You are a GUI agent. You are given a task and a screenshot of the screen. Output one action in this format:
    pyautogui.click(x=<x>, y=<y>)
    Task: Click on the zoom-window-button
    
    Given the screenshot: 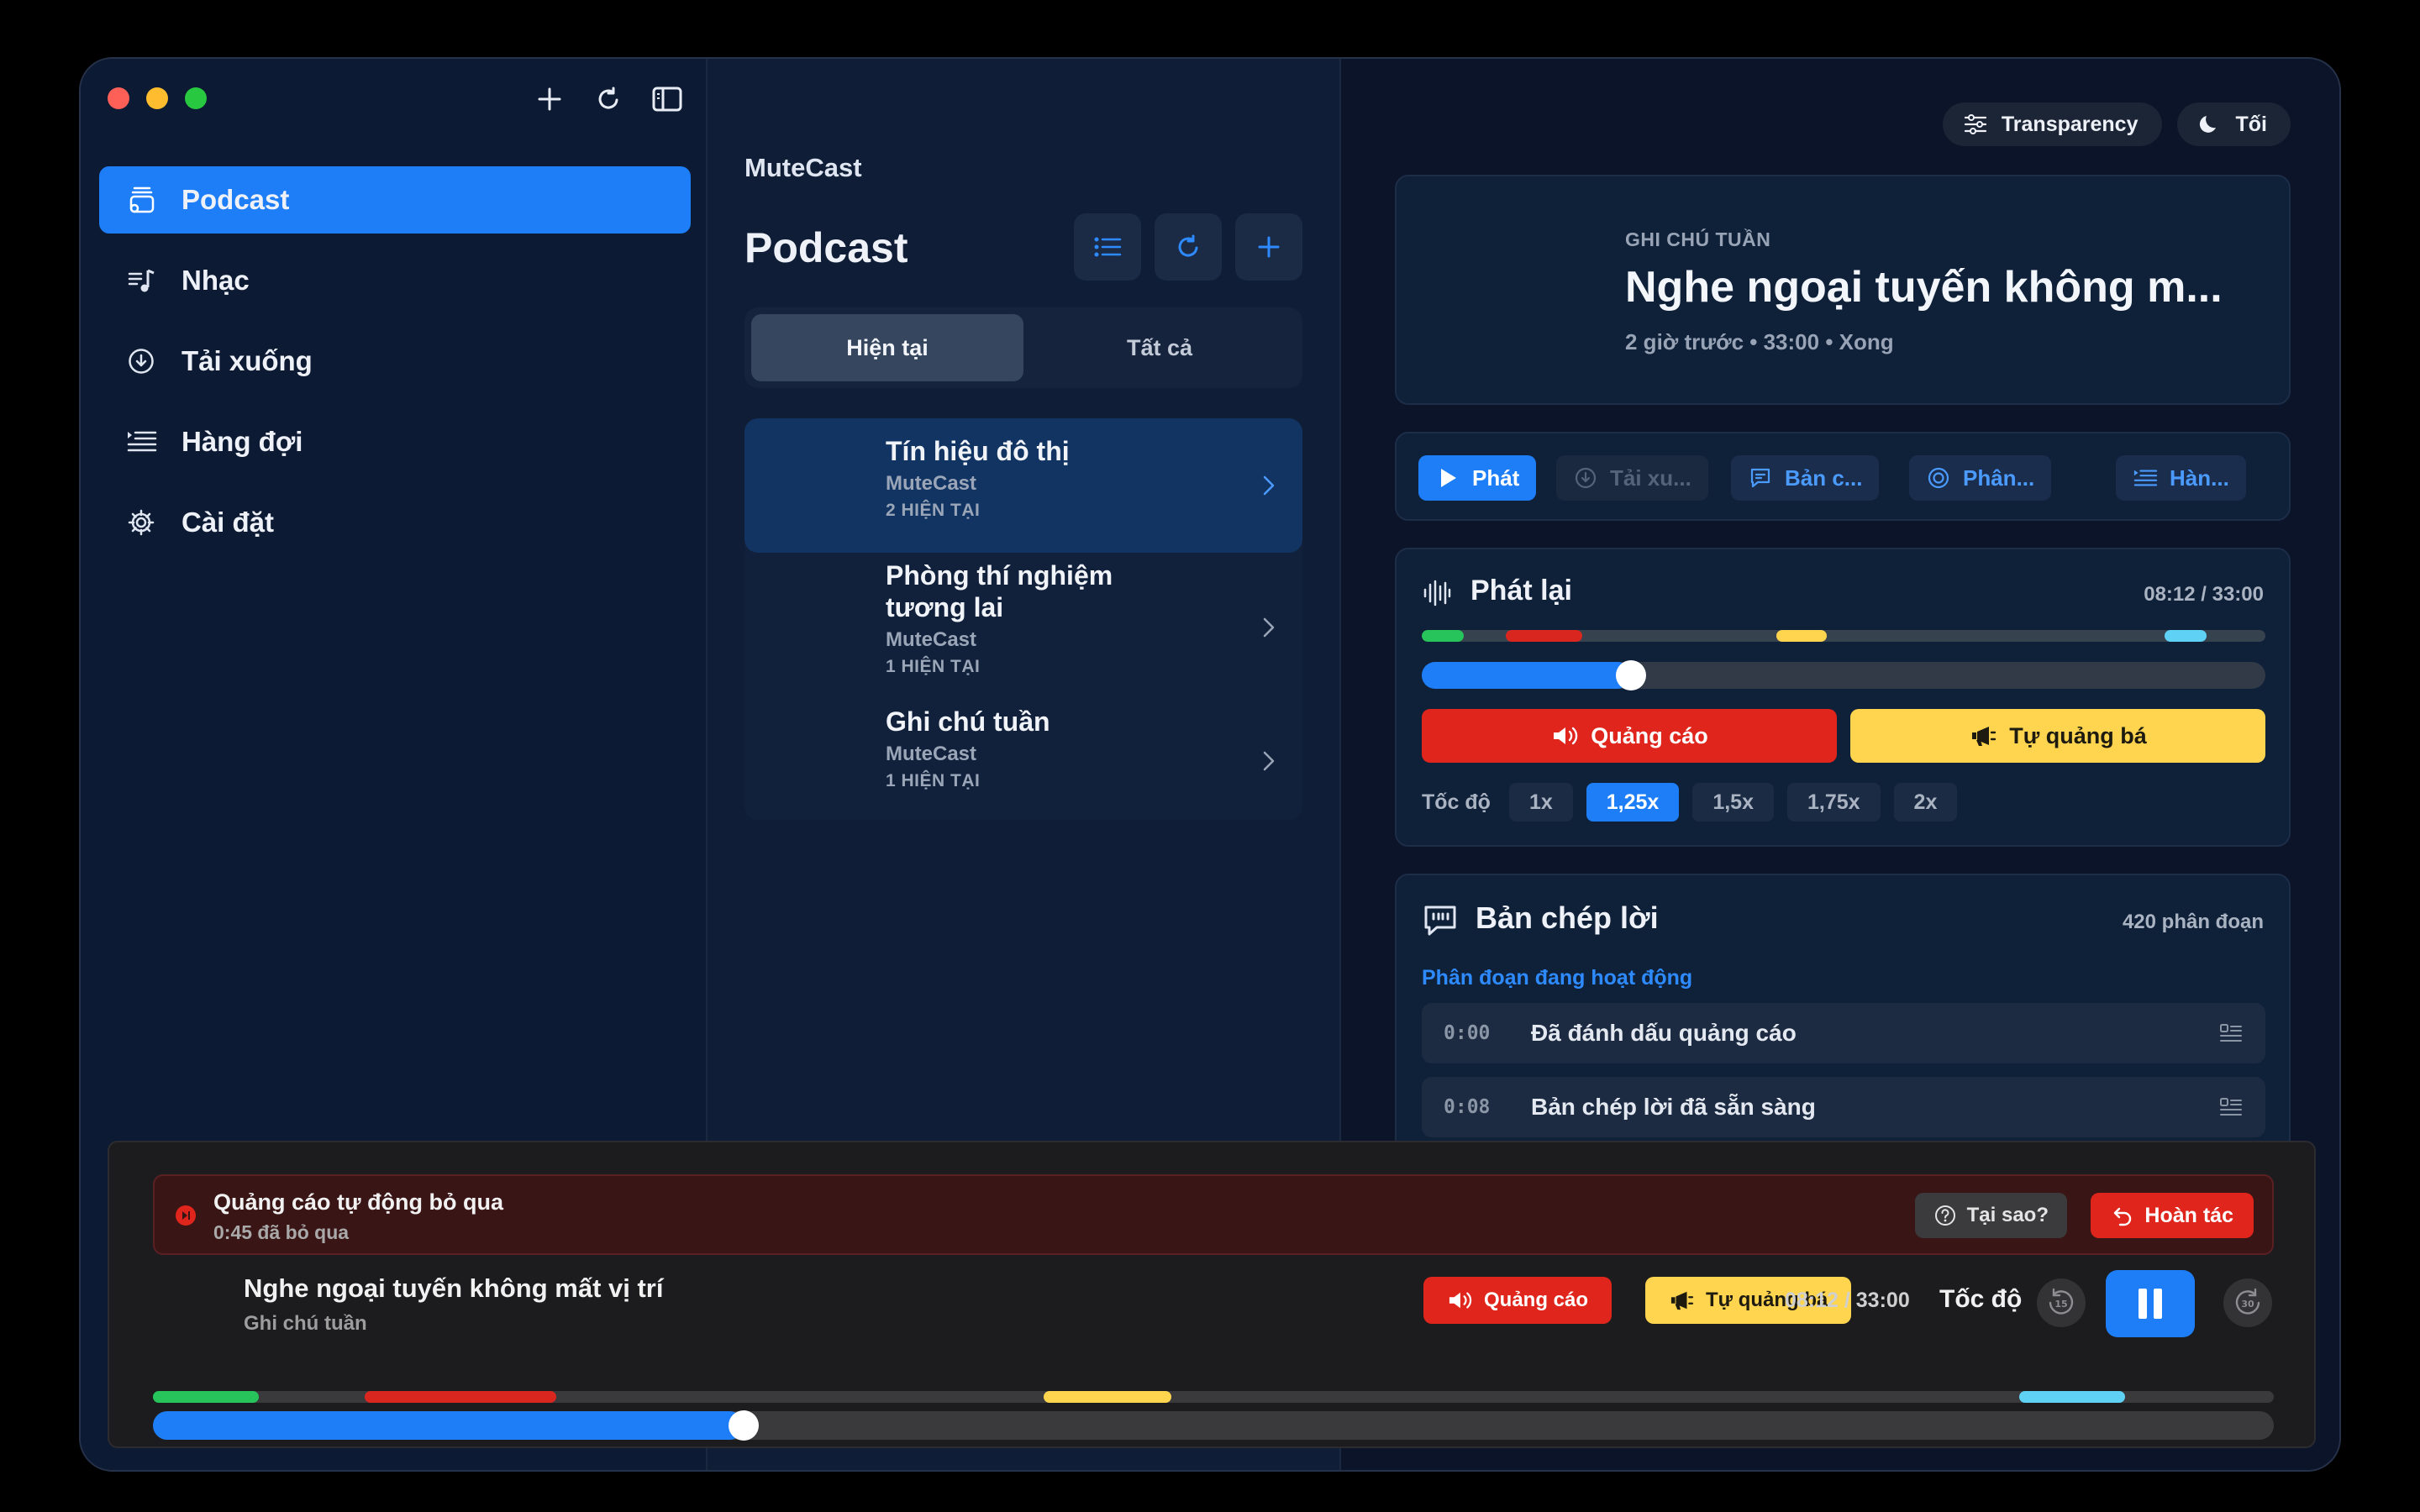 What is the action you would take?
    pyautogui.click(x=196, y=98)
    